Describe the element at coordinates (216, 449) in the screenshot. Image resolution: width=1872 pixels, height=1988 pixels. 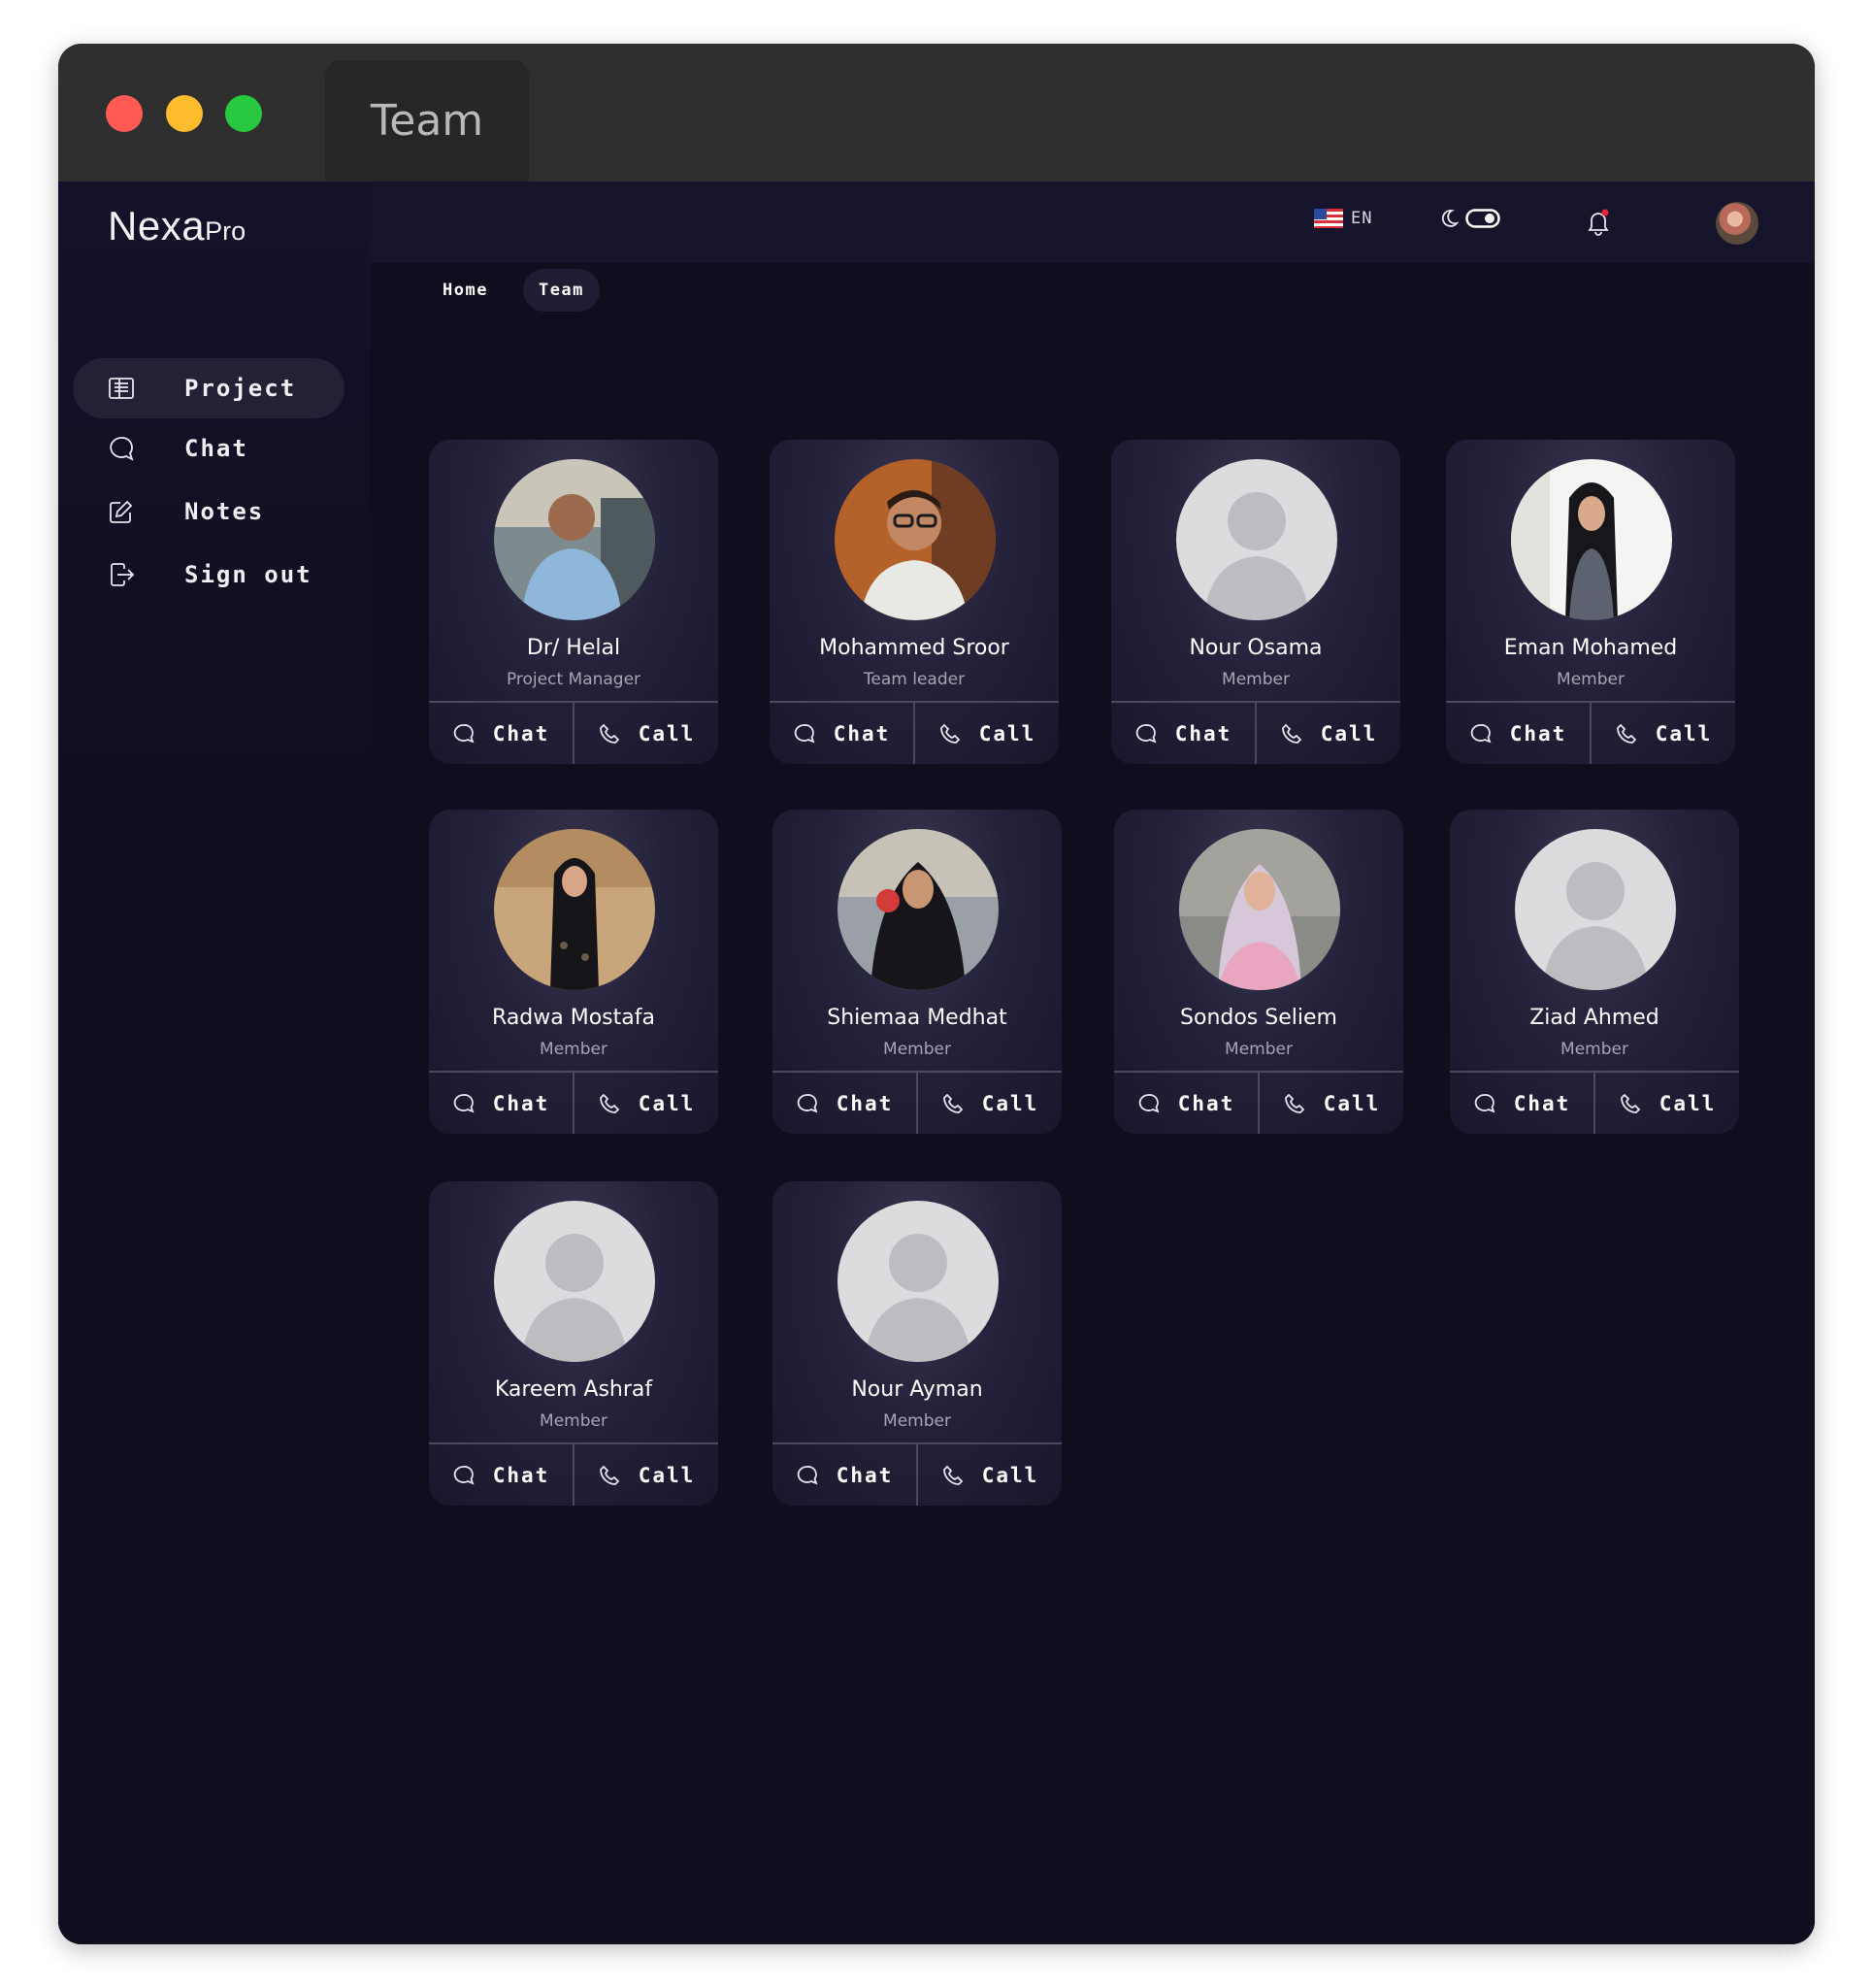
I see `sidebar-item-label: Chat` at that location.